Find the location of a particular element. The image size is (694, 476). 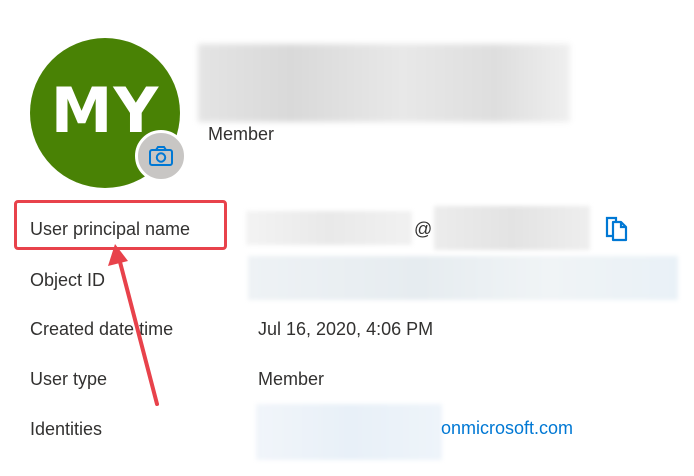

user-type-value: Member is located at coordinates (291, 379).